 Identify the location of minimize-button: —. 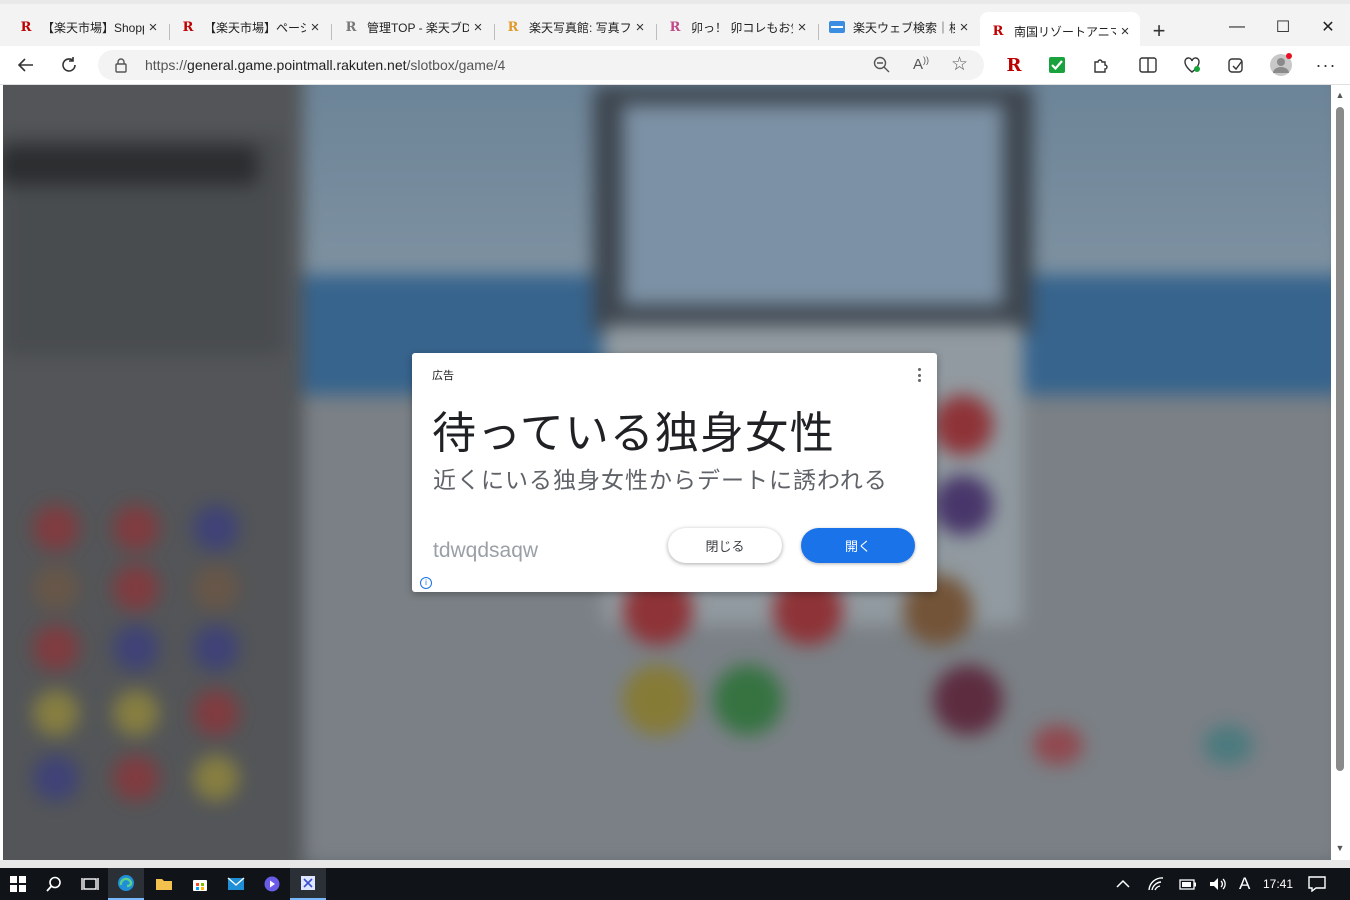
(1237, 27).